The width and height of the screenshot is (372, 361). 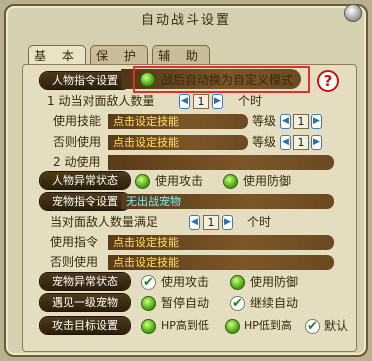 I want to click on else-use-label: 否则使用, so click(x=77, y=142).